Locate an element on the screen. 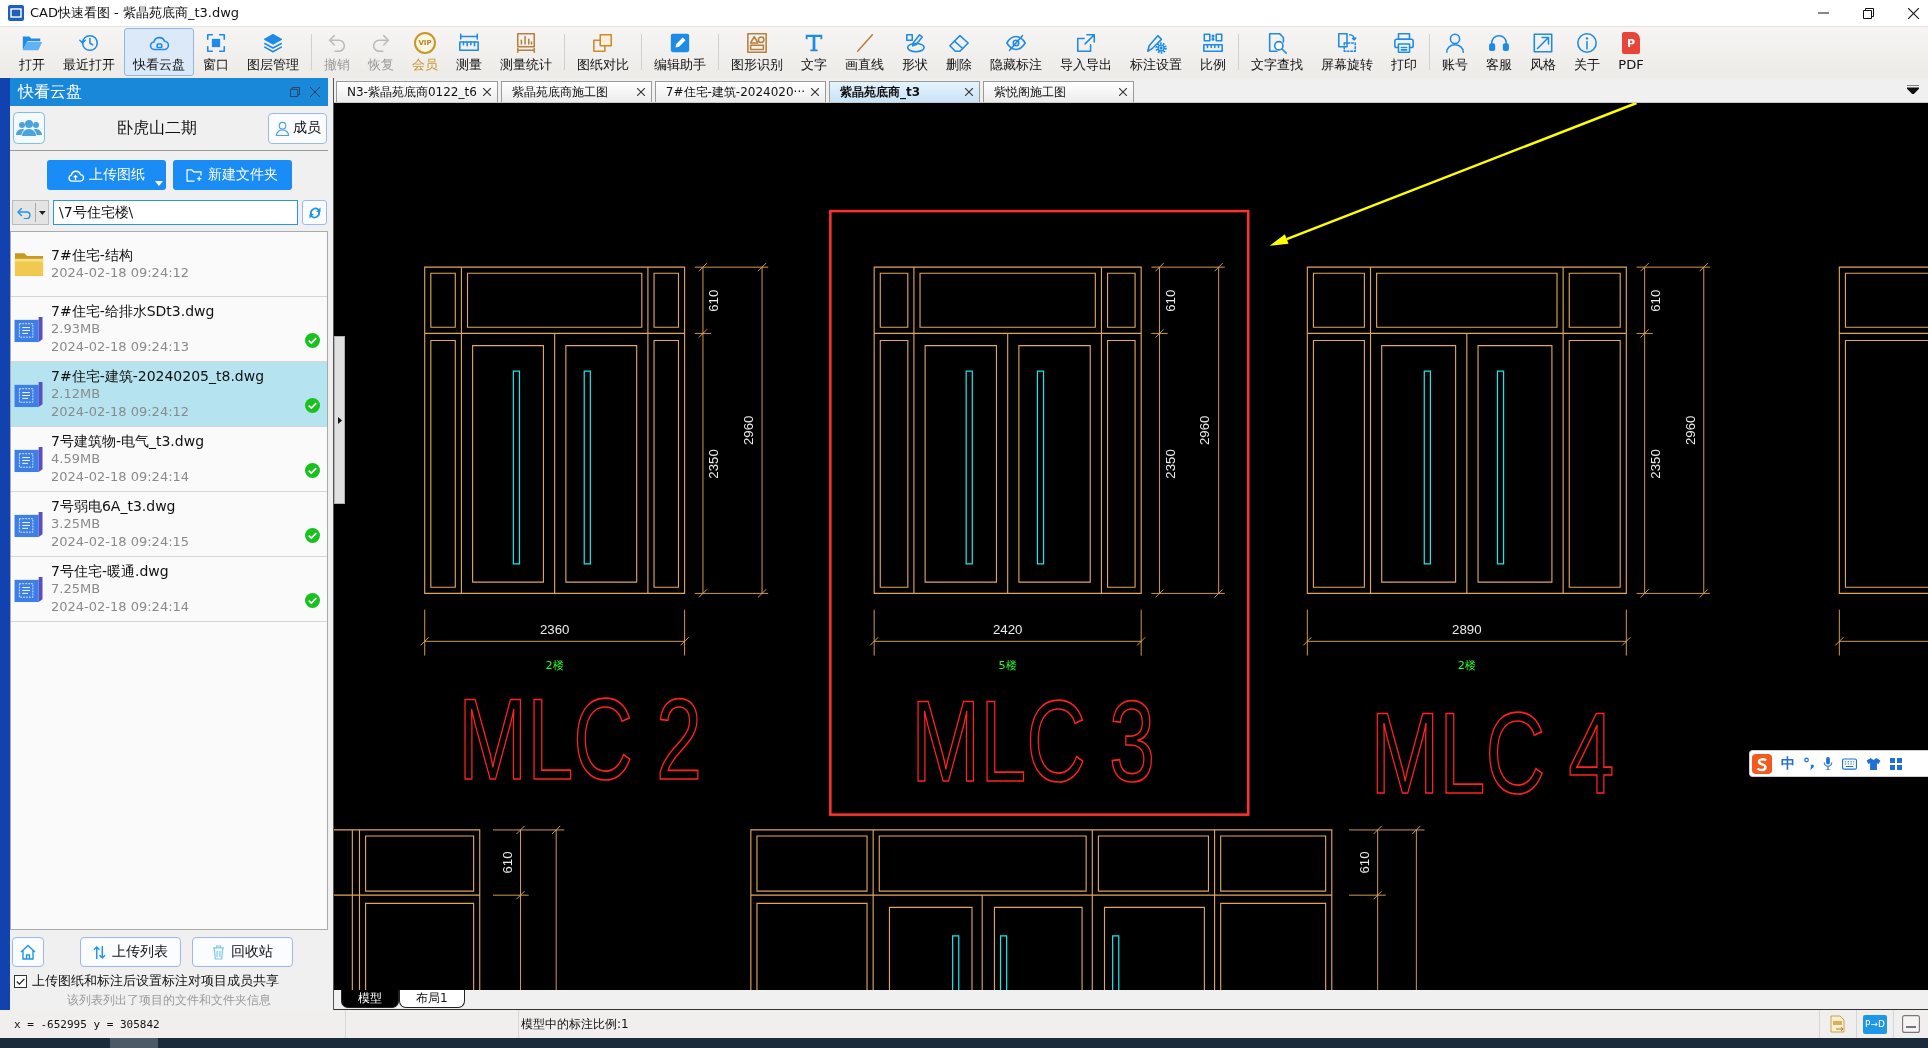 This screenshot has width=1928, height=1048. pen-gear-icon is located at coordinates (1156, 43).